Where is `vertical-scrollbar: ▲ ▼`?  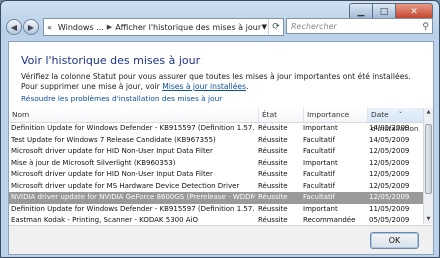 vertical-scrollbar: ▲ ▼ is located at coordinates (428, 166).